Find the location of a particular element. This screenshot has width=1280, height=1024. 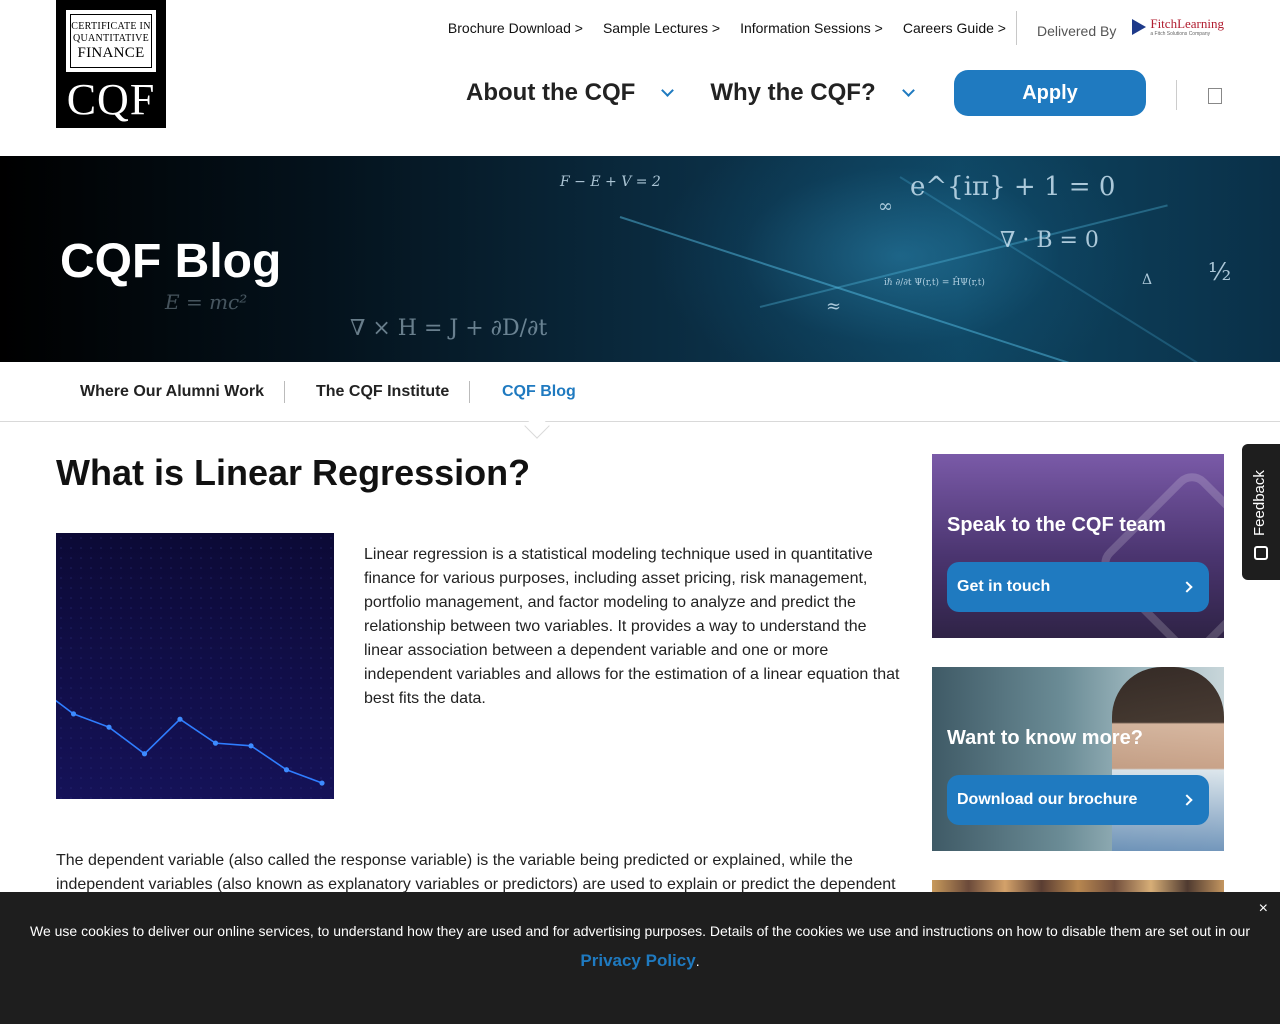

fitch-learning-logo: FitchLearning a Fitch Solutions Company is located at coordinates (1178, 27).